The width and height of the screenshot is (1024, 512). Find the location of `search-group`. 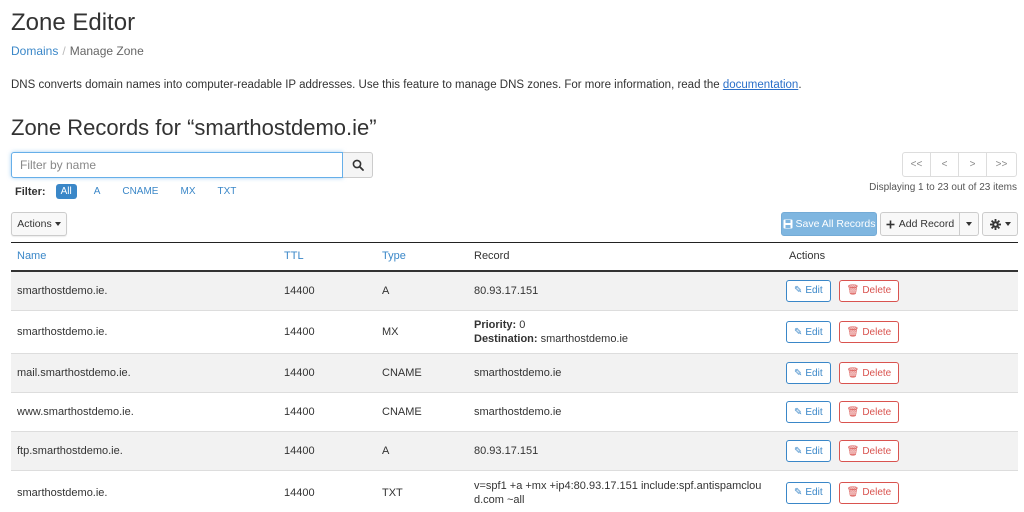

search-group is located at coordinates (192, 165).